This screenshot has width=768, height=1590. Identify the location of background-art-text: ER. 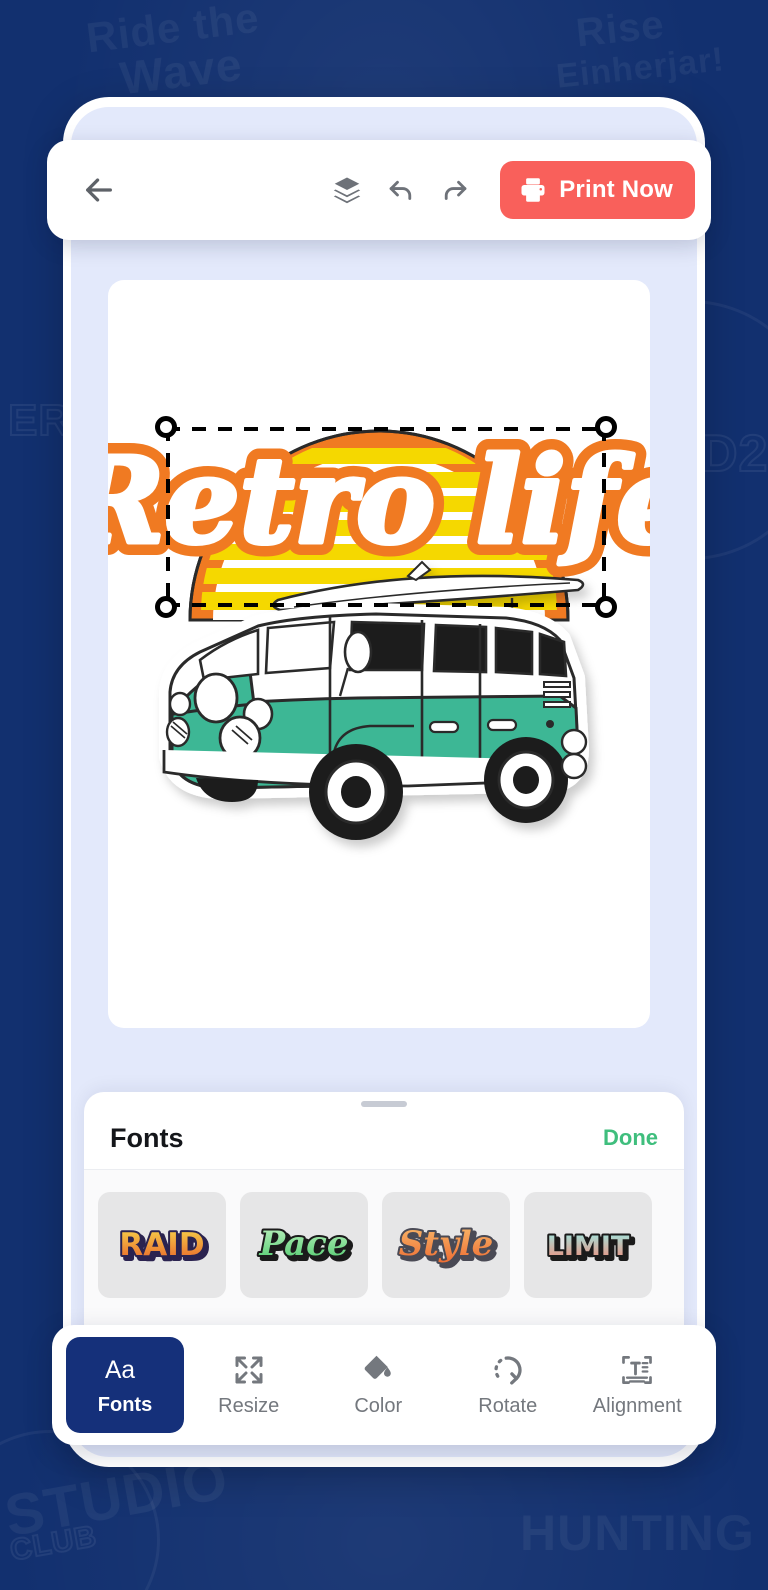
(39, 420).